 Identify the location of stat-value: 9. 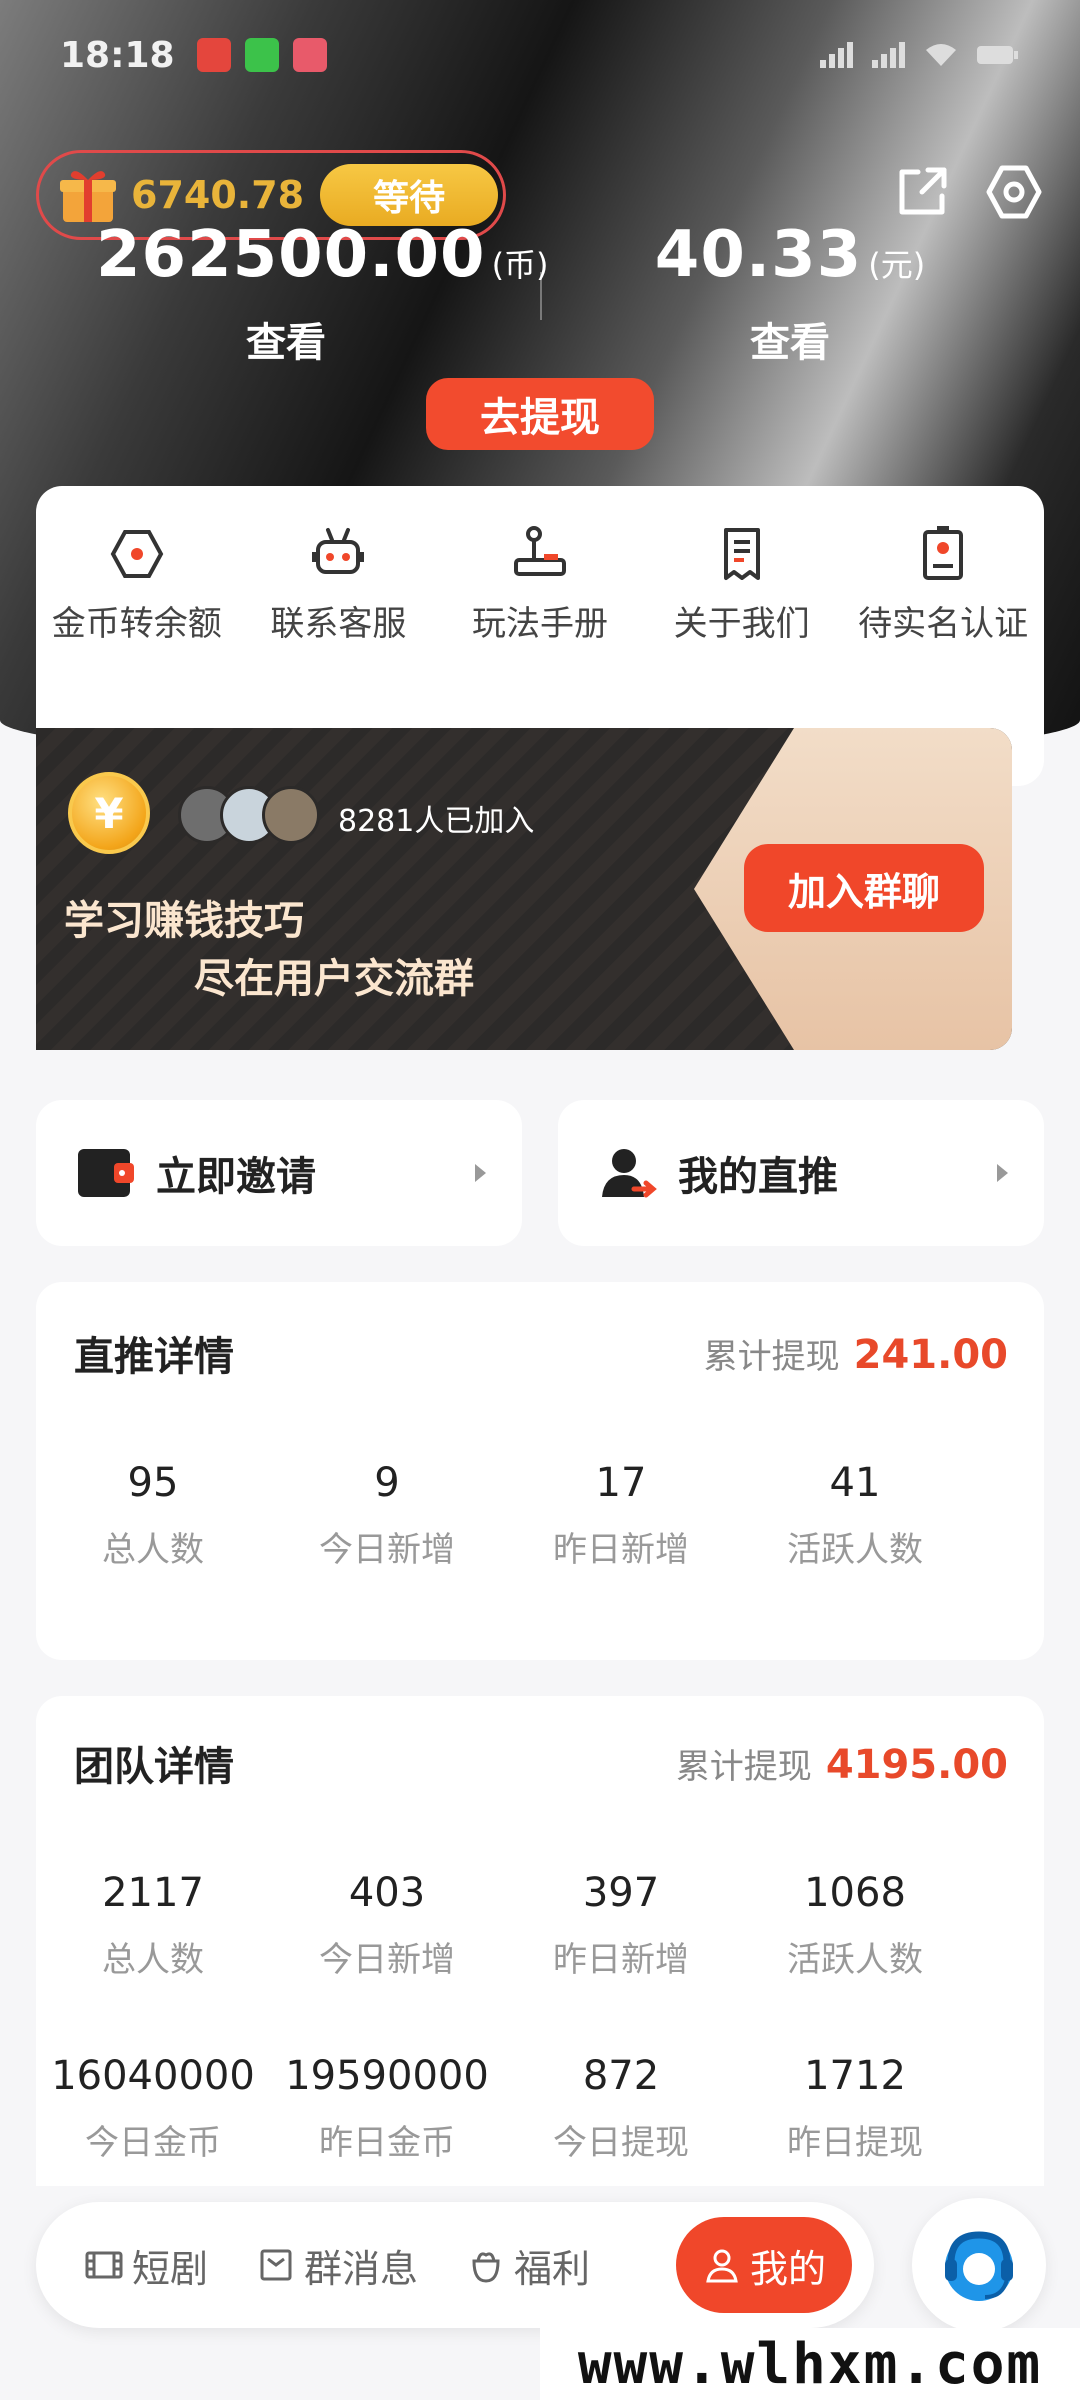
(387, 1483).